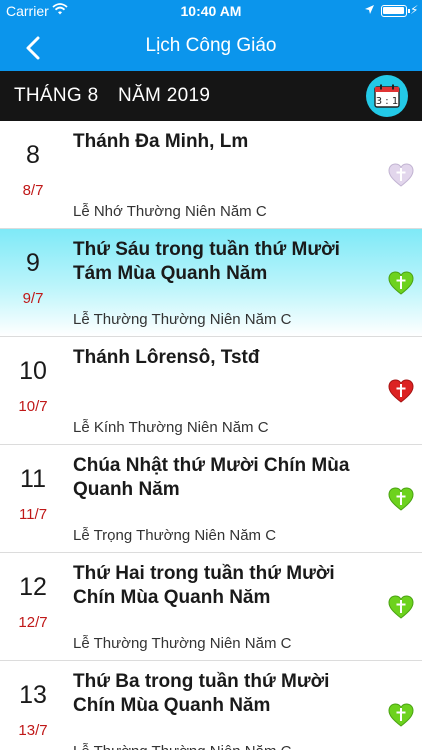 The image size is (422, 750). What do you see at coordinates (166, 357) in the screenshot?
I see `feast-name: Thánh Lôrensô, Tstđ` at bounding box center [166, 357].